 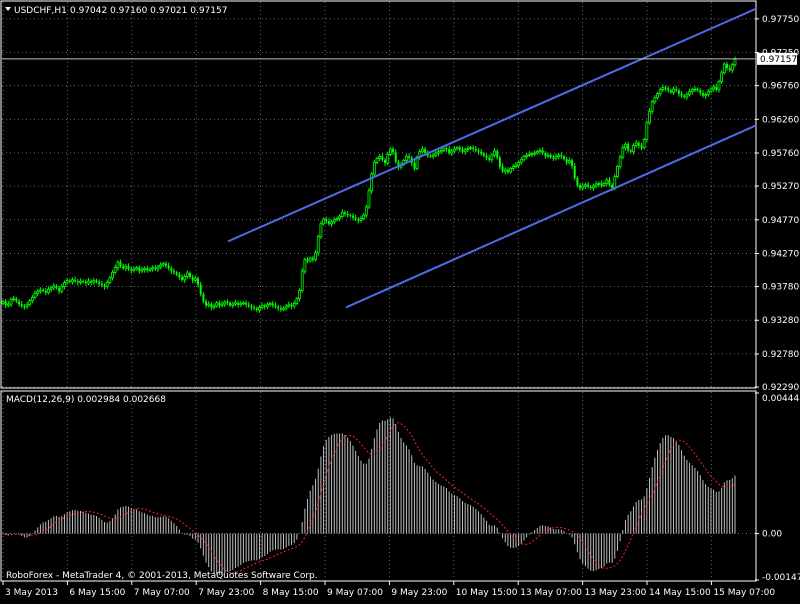 I want to click on price-tick-label: 0.94270, so click(x=780, y=254).